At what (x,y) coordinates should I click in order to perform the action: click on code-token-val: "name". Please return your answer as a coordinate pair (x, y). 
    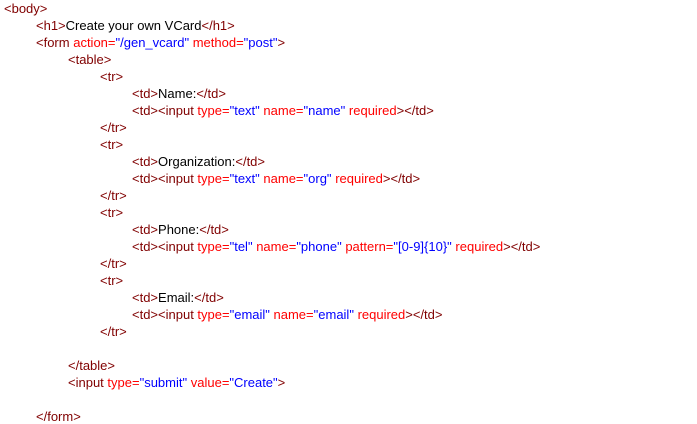
    Looking at the image, I should click on (324, 110).